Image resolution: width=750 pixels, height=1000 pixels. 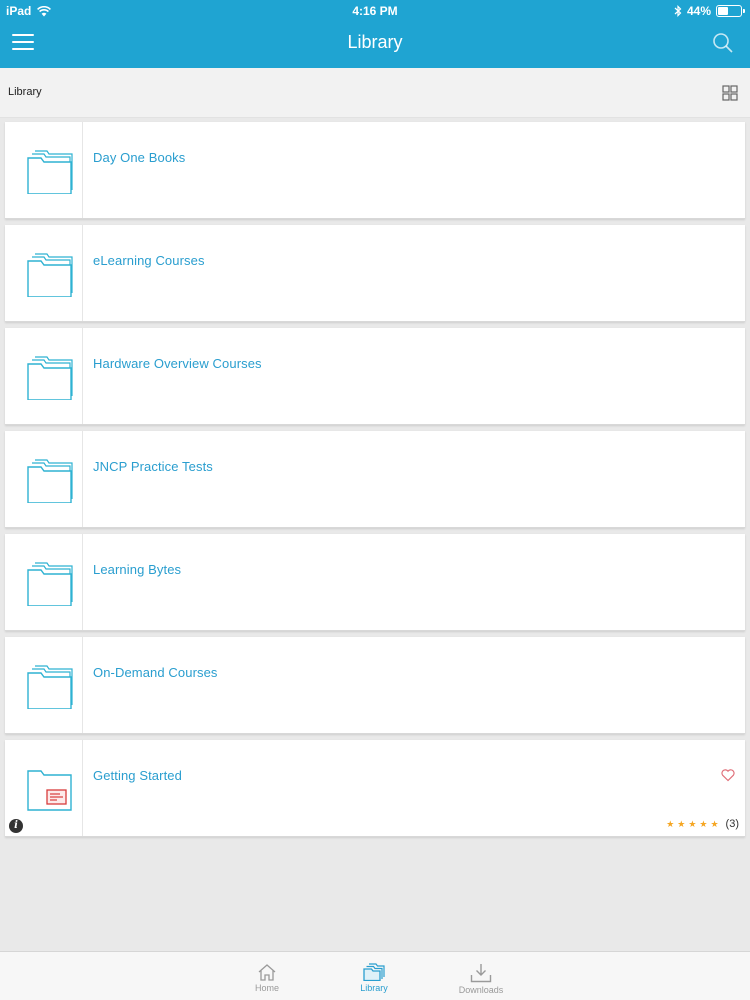 I want to click on navigation-bar: Library, so click(x=375, y=45).